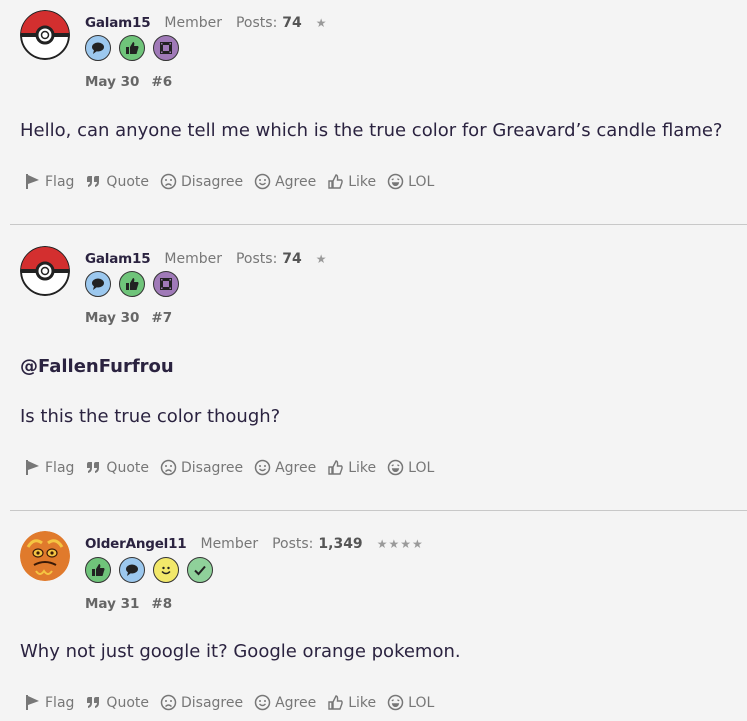 The width and height of the screenshot is (747, 721). I want to click on author-name: OlderAngel11, so click(136, 544).